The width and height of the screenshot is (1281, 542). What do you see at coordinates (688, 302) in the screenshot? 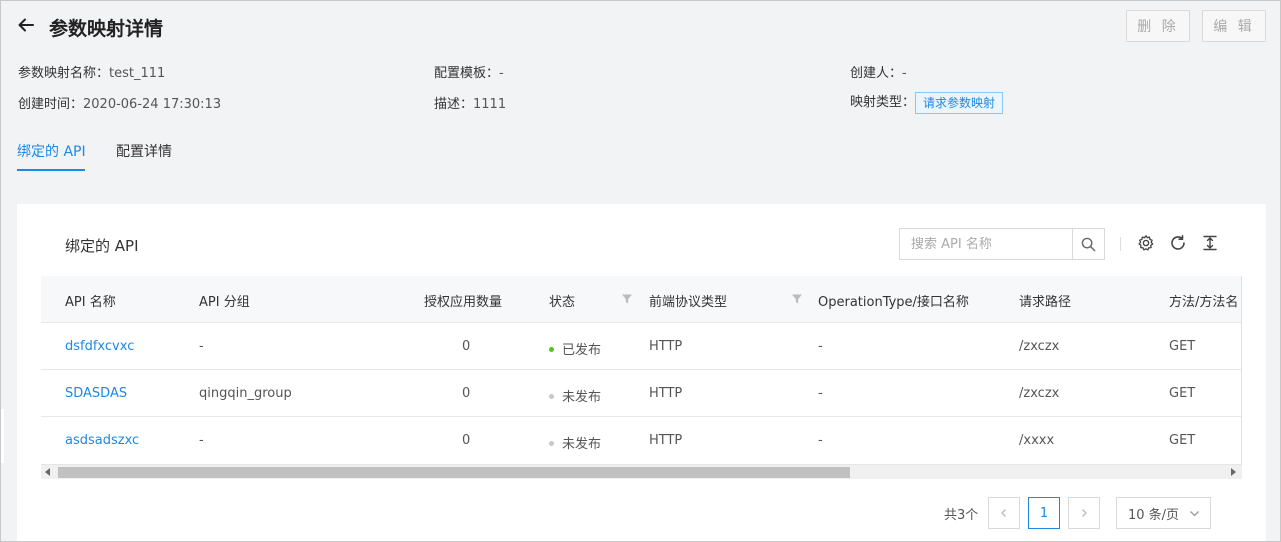
I see `col-protocol: 前端协议类型` at bounding box center [688, 302].